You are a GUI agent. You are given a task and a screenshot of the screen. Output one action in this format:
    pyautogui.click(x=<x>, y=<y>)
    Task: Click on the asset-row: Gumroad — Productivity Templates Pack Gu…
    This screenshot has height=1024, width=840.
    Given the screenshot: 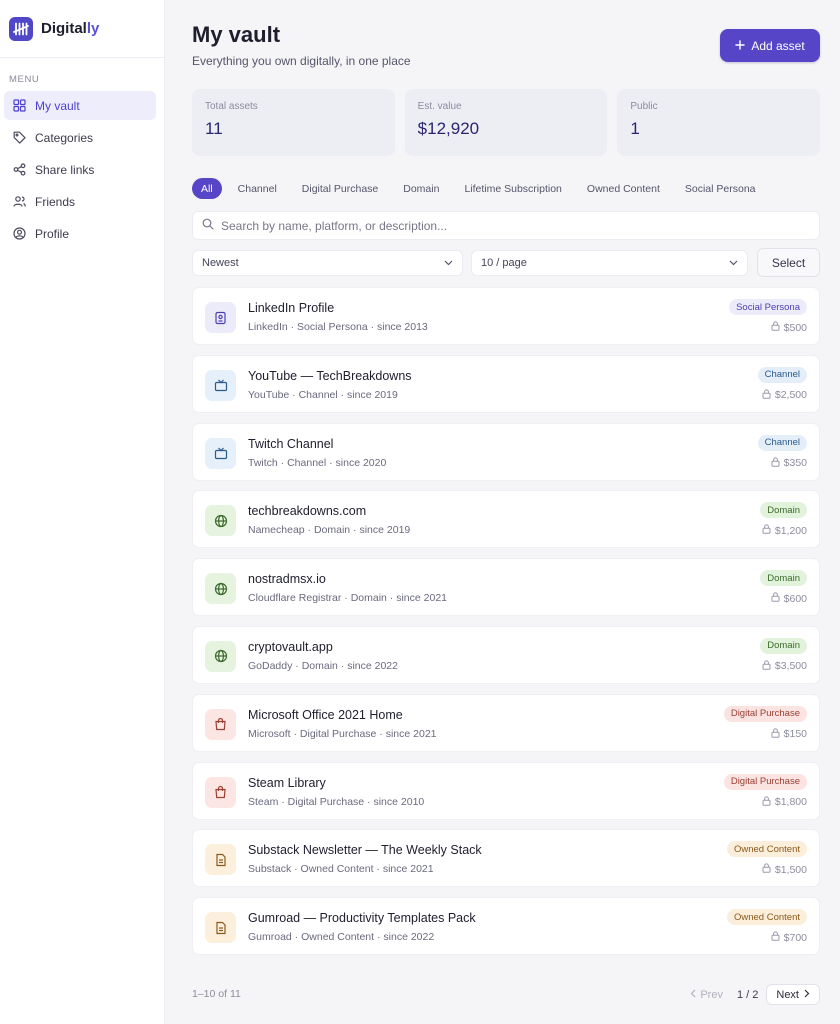 What is the action you would take?
    pyautogui.click(x=506, y=926)
    